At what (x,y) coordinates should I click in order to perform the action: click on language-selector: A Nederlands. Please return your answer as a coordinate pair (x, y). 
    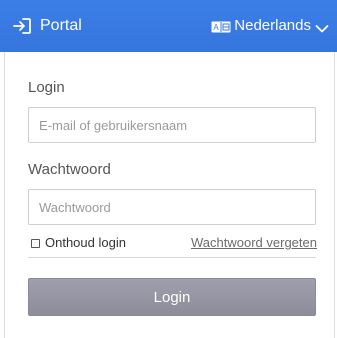
    Looking at the image, I should click on (270, 26).